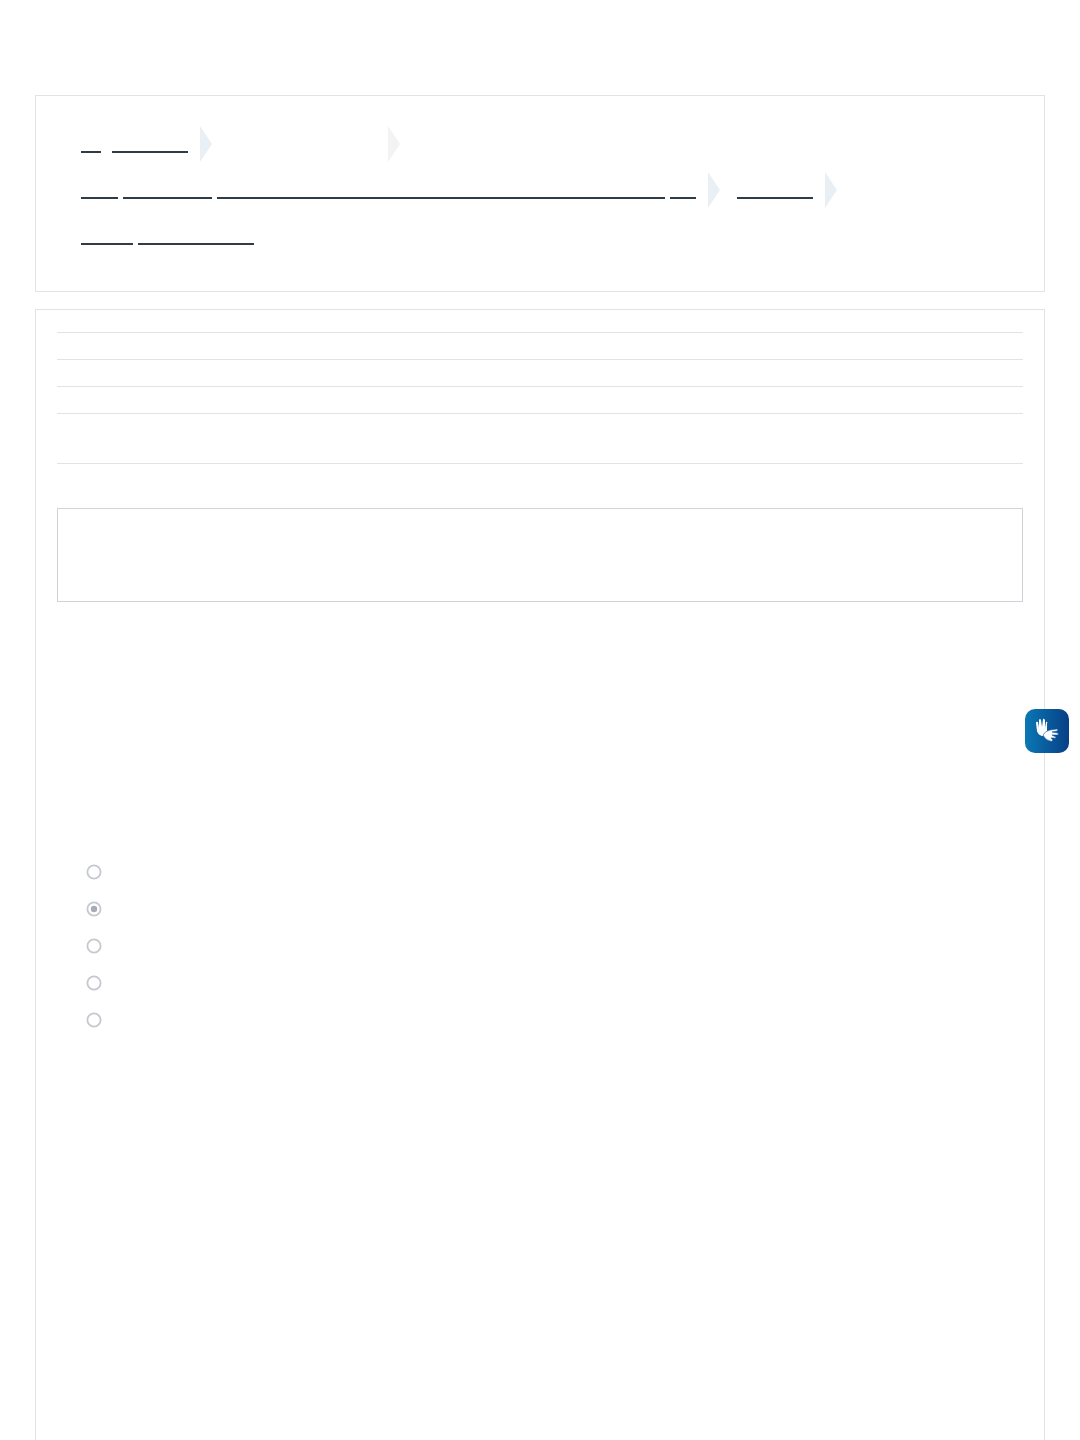 Image resolution: width=1080 pixels, height=1440 pixels. I want to click on sign-language-button, so click(1047, 731).